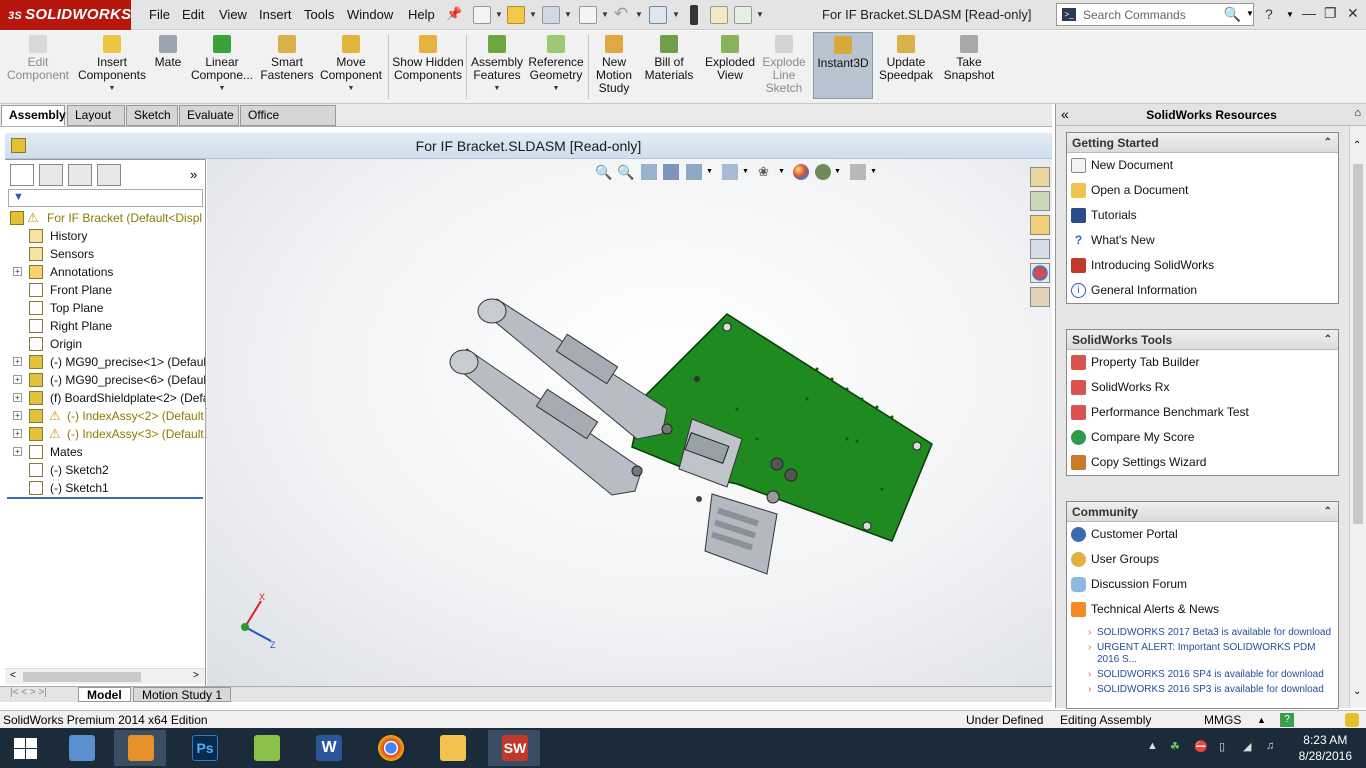  What do you see at coordinates (319, 14) in the screenshot?
I see `menu-tools: Tools` at bounding box center [319, 14].